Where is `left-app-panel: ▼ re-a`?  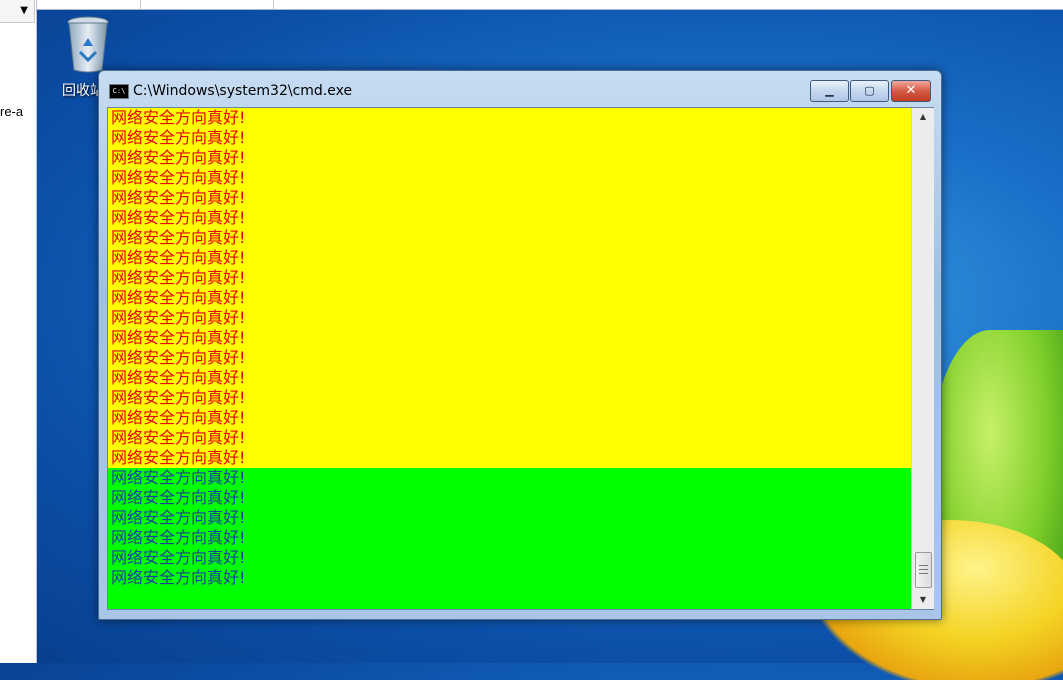 left-app-panel: ▼ re-a is located at coordinates (18, 331).